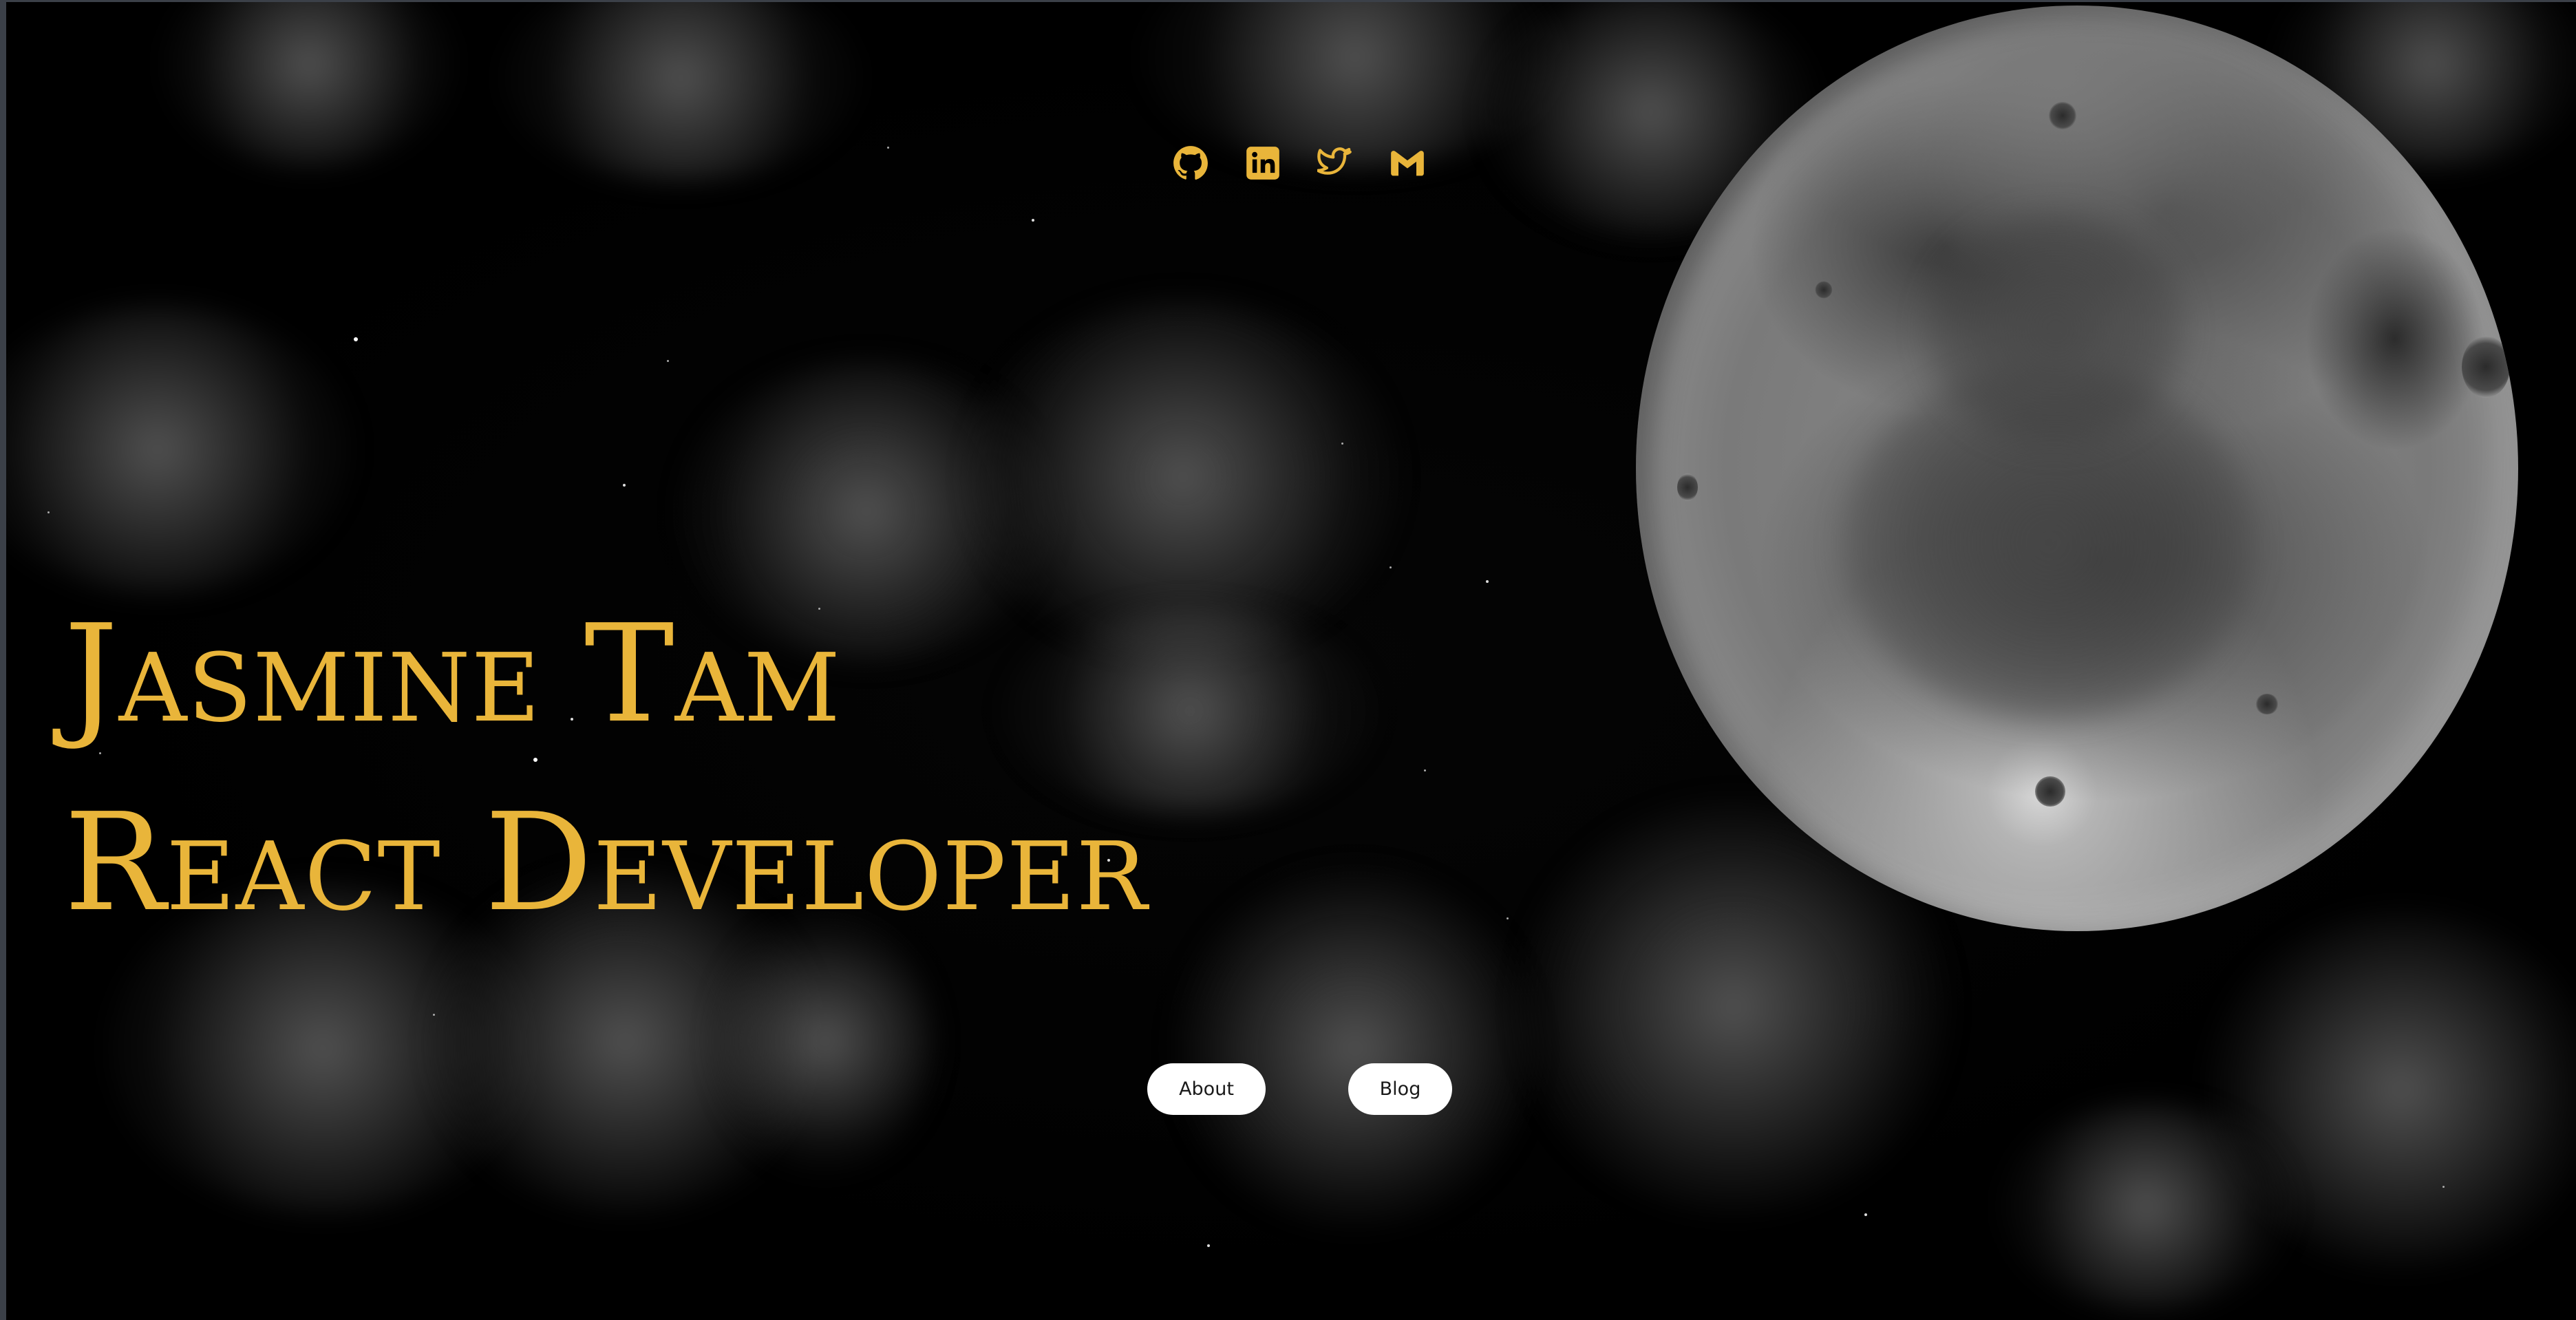 Image resolution: width=2576 pixels, height=1320 pixels. I want to click on hero-title: Jasmine Tam React Developer, so click(606, 768).